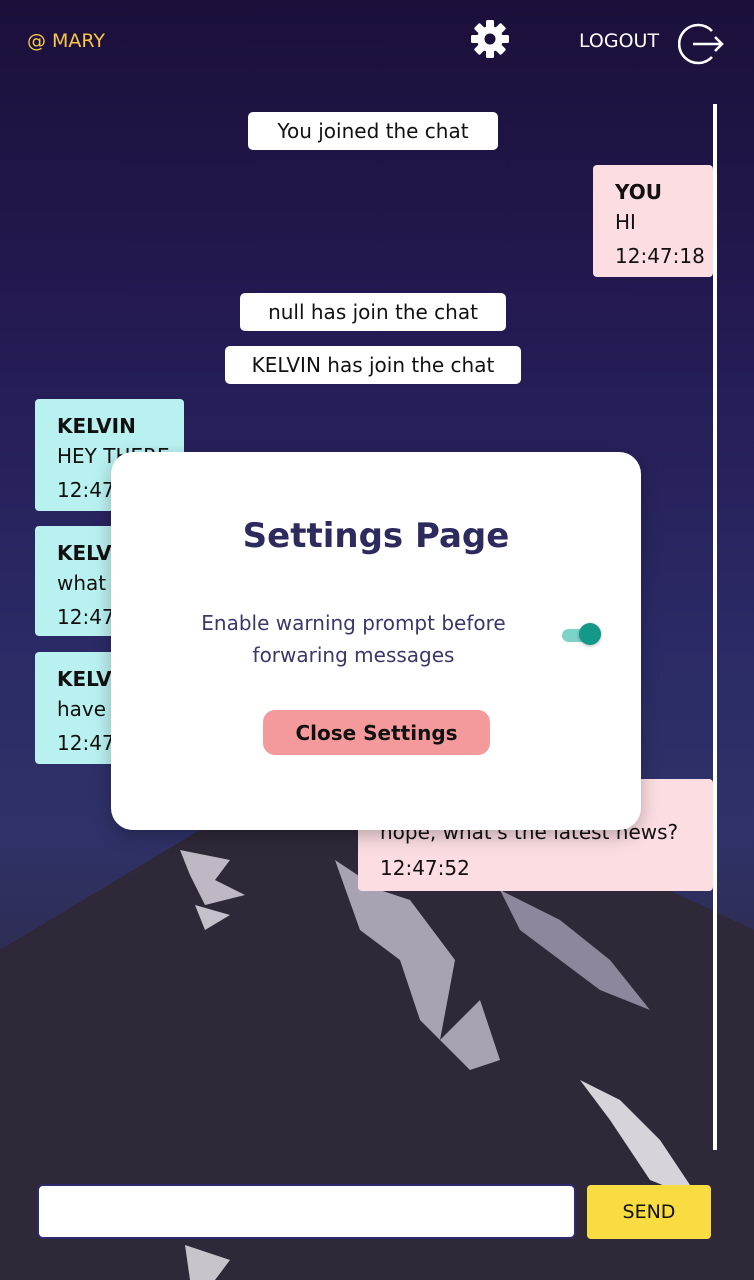 The height and width of the screenshot is (1280, 754). What do you see at coordinates (373, 365) in the screenshot?
I see `system-message: KELVIN has join the chat` at bounding box center [373, 365].